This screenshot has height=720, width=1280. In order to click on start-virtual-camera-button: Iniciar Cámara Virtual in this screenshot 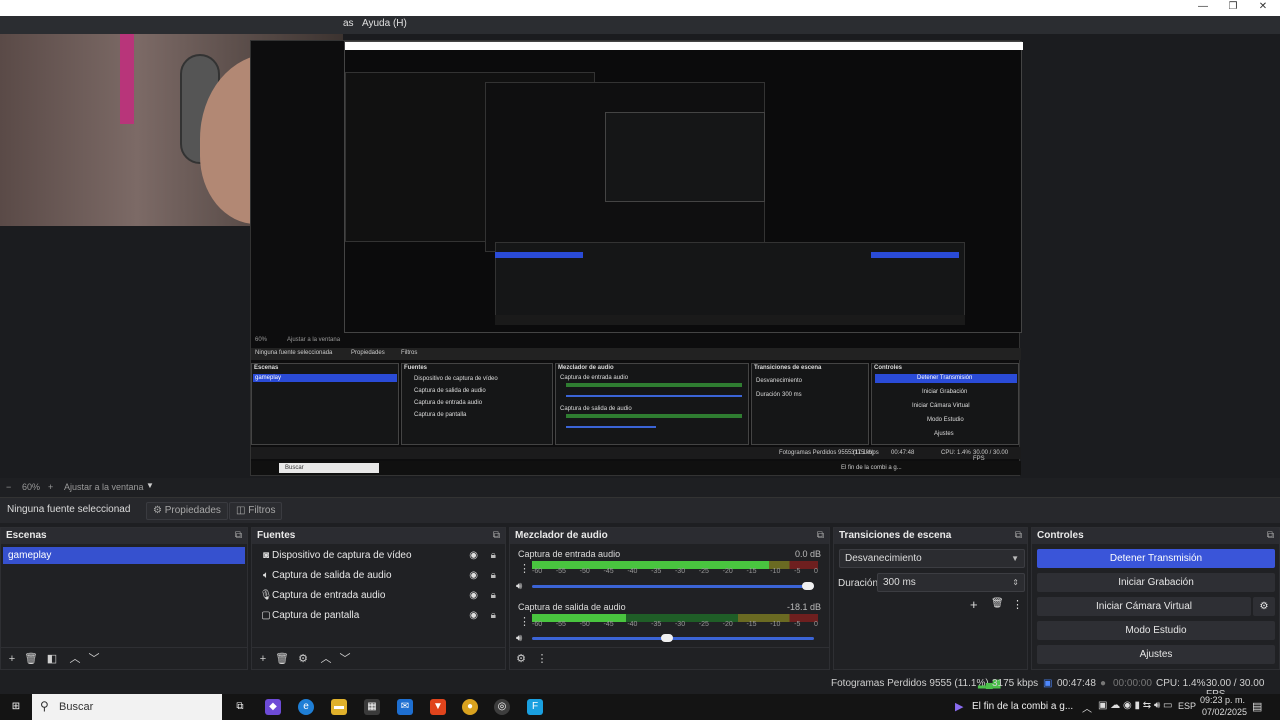, I will do `click(1144, 606)`.